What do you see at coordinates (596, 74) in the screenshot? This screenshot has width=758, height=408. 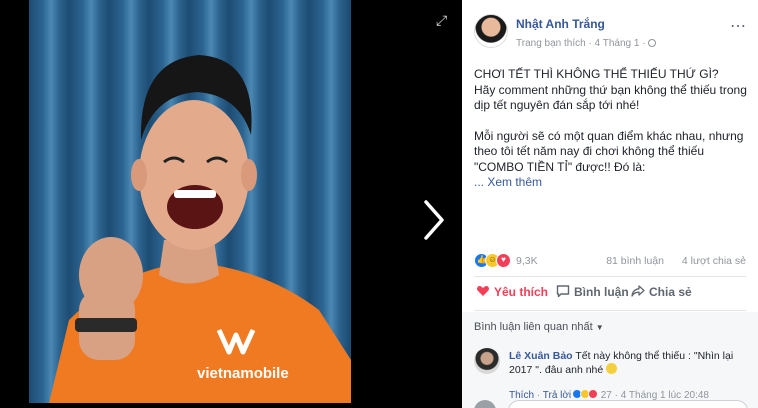 I see `post-headline: CHƠI TẾT THÌ KHÔNG THỂ THIẾU THỨ GÌ?` at bounding box center [596, 74].